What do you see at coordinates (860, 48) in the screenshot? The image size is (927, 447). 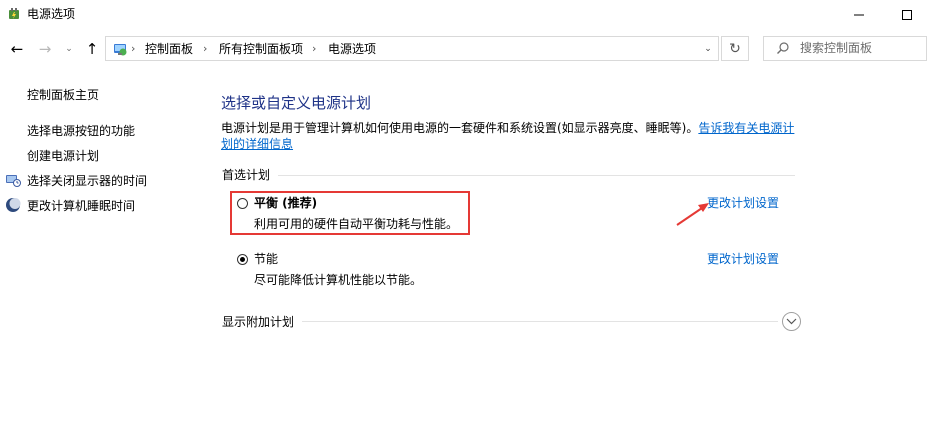 I see `search-input` at bounding box center [860, 48].